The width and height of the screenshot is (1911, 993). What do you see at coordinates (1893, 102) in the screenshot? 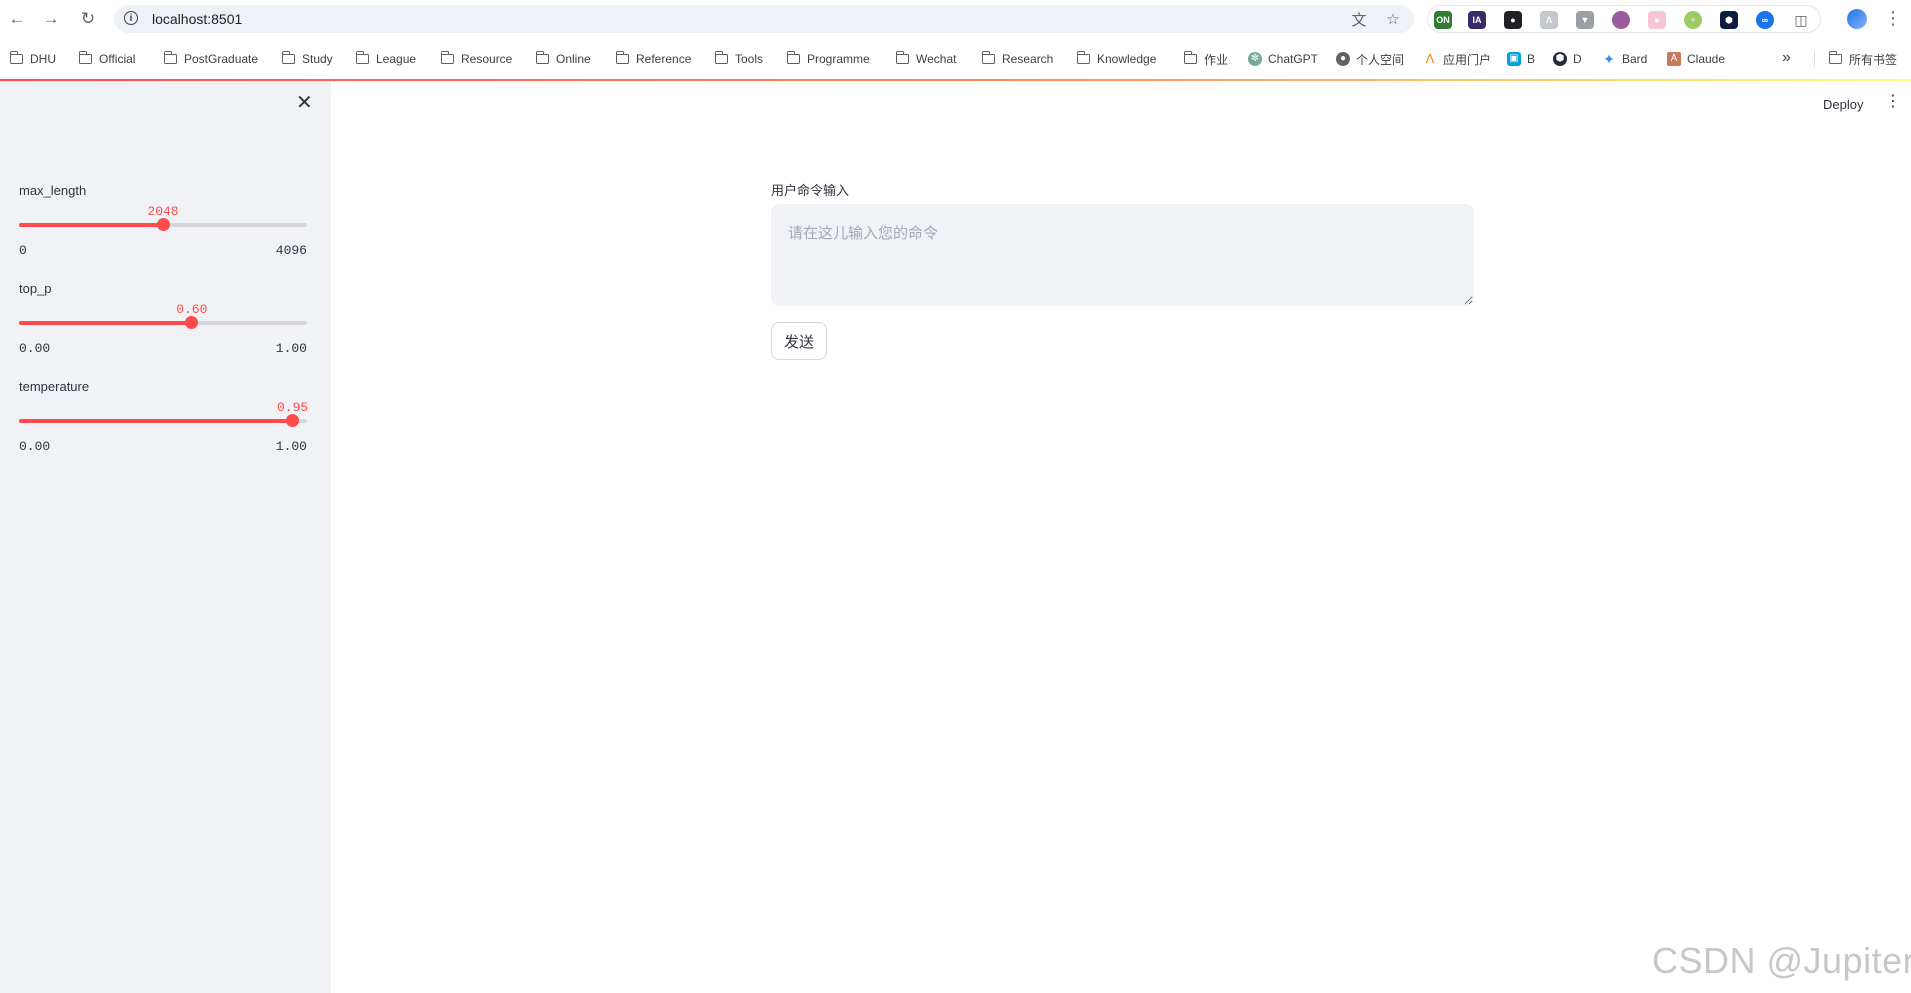
I see `main-menu-icon: ⋮` at bounding box center [1893, 102].